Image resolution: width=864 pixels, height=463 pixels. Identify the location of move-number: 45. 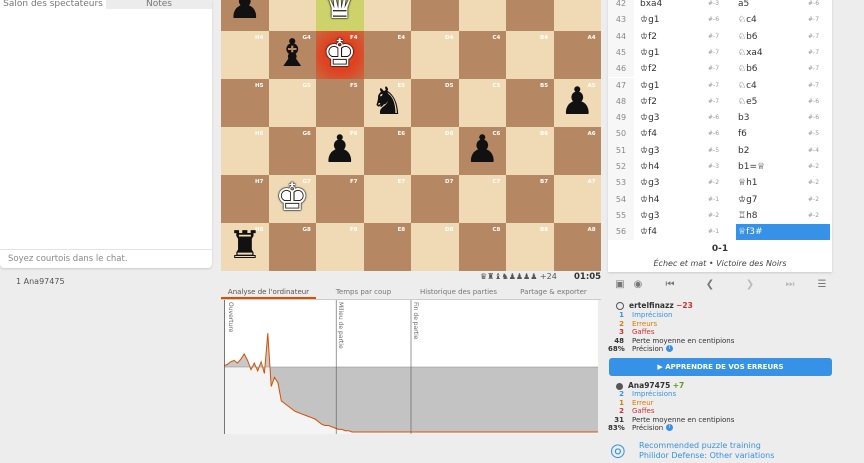
(621, 53).